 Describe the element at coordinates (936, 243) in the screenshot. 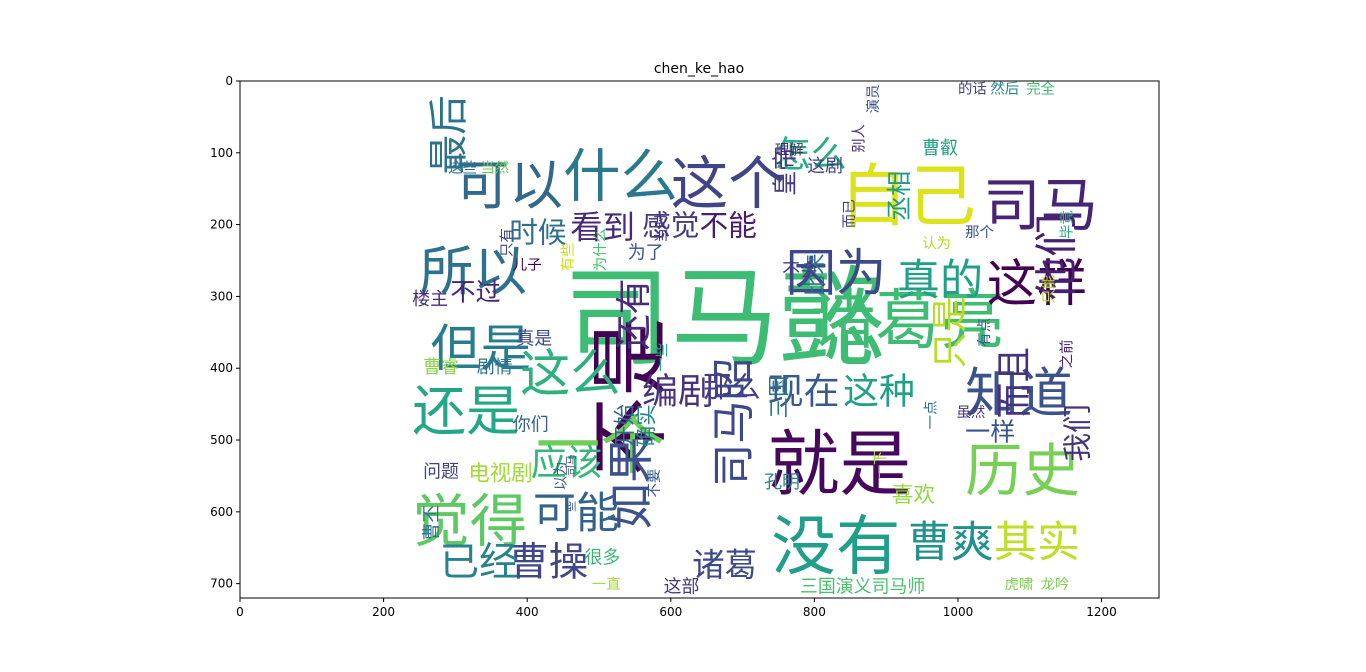

I see `word-81: 认为` at that location.